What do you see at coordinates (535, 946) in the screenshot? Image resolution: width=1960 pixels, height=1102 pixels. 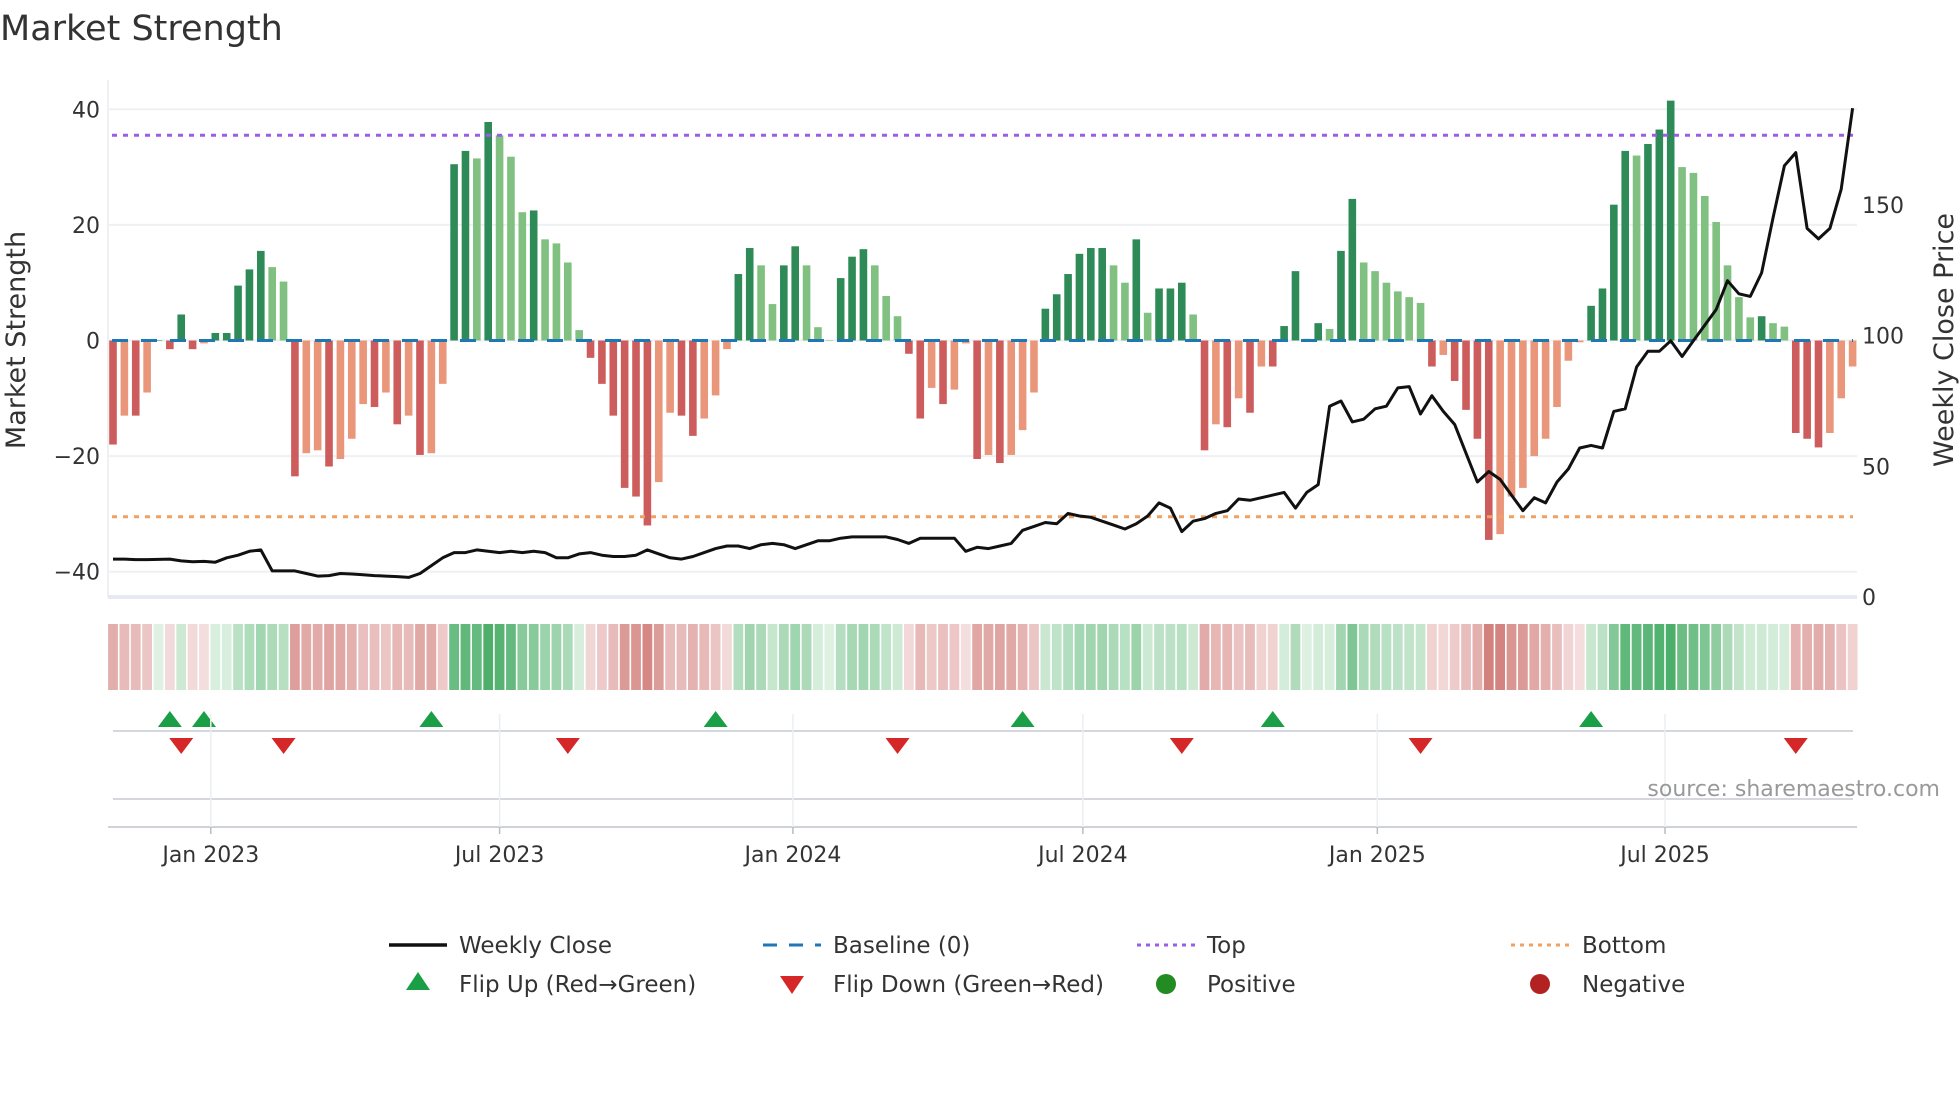 I see `legend-weekly-close: Weekly Close` at bounding box center [535, 946].